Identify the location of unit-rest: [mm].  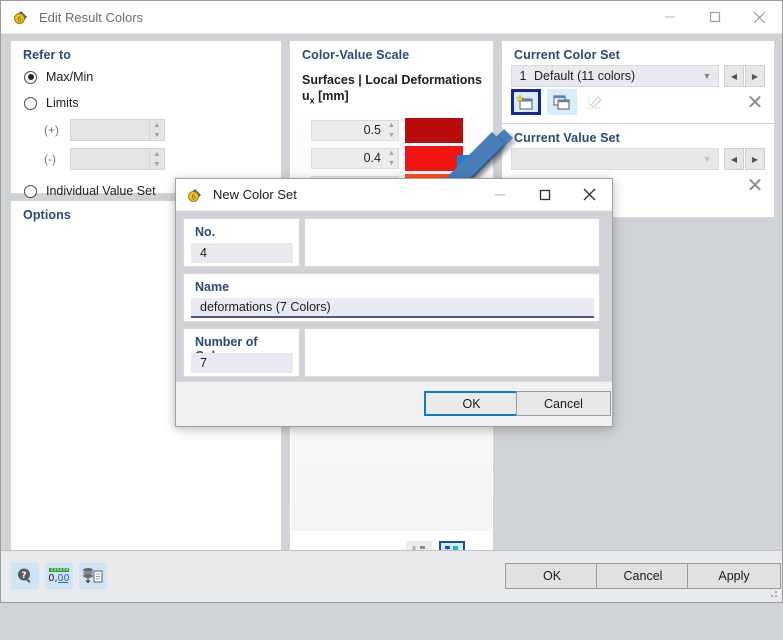
(331, 96).